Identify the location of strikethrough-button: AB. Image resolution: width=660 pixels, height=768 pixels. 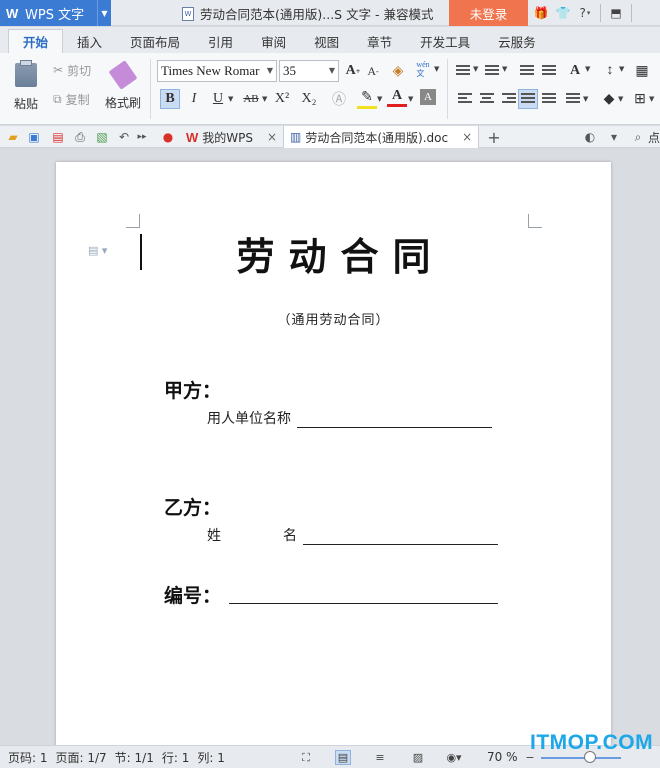
(251, 99).